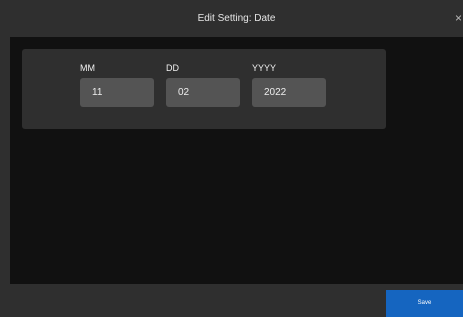 The height and width of the screenshot is (317, 463). What do you see at coordinates (87, 68) in the screenshot?
I see `month-label: MM` at bounding box center [87, 68].